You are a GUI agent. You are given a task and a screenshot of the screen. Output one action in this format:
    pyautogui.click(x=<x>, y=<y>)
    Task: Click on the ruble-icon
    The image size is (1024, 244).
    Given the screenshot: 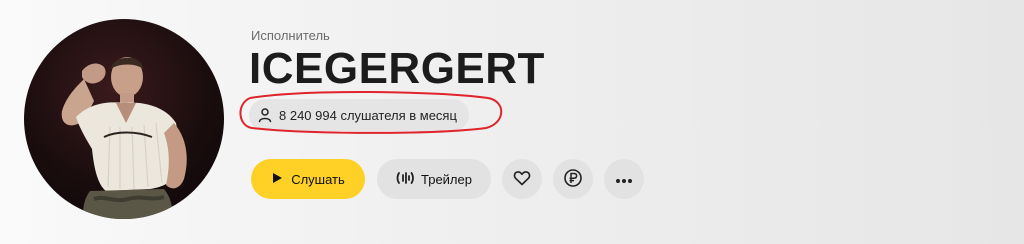 What is the action you would take?
    pyautogui.click(x=573, y=179)
    